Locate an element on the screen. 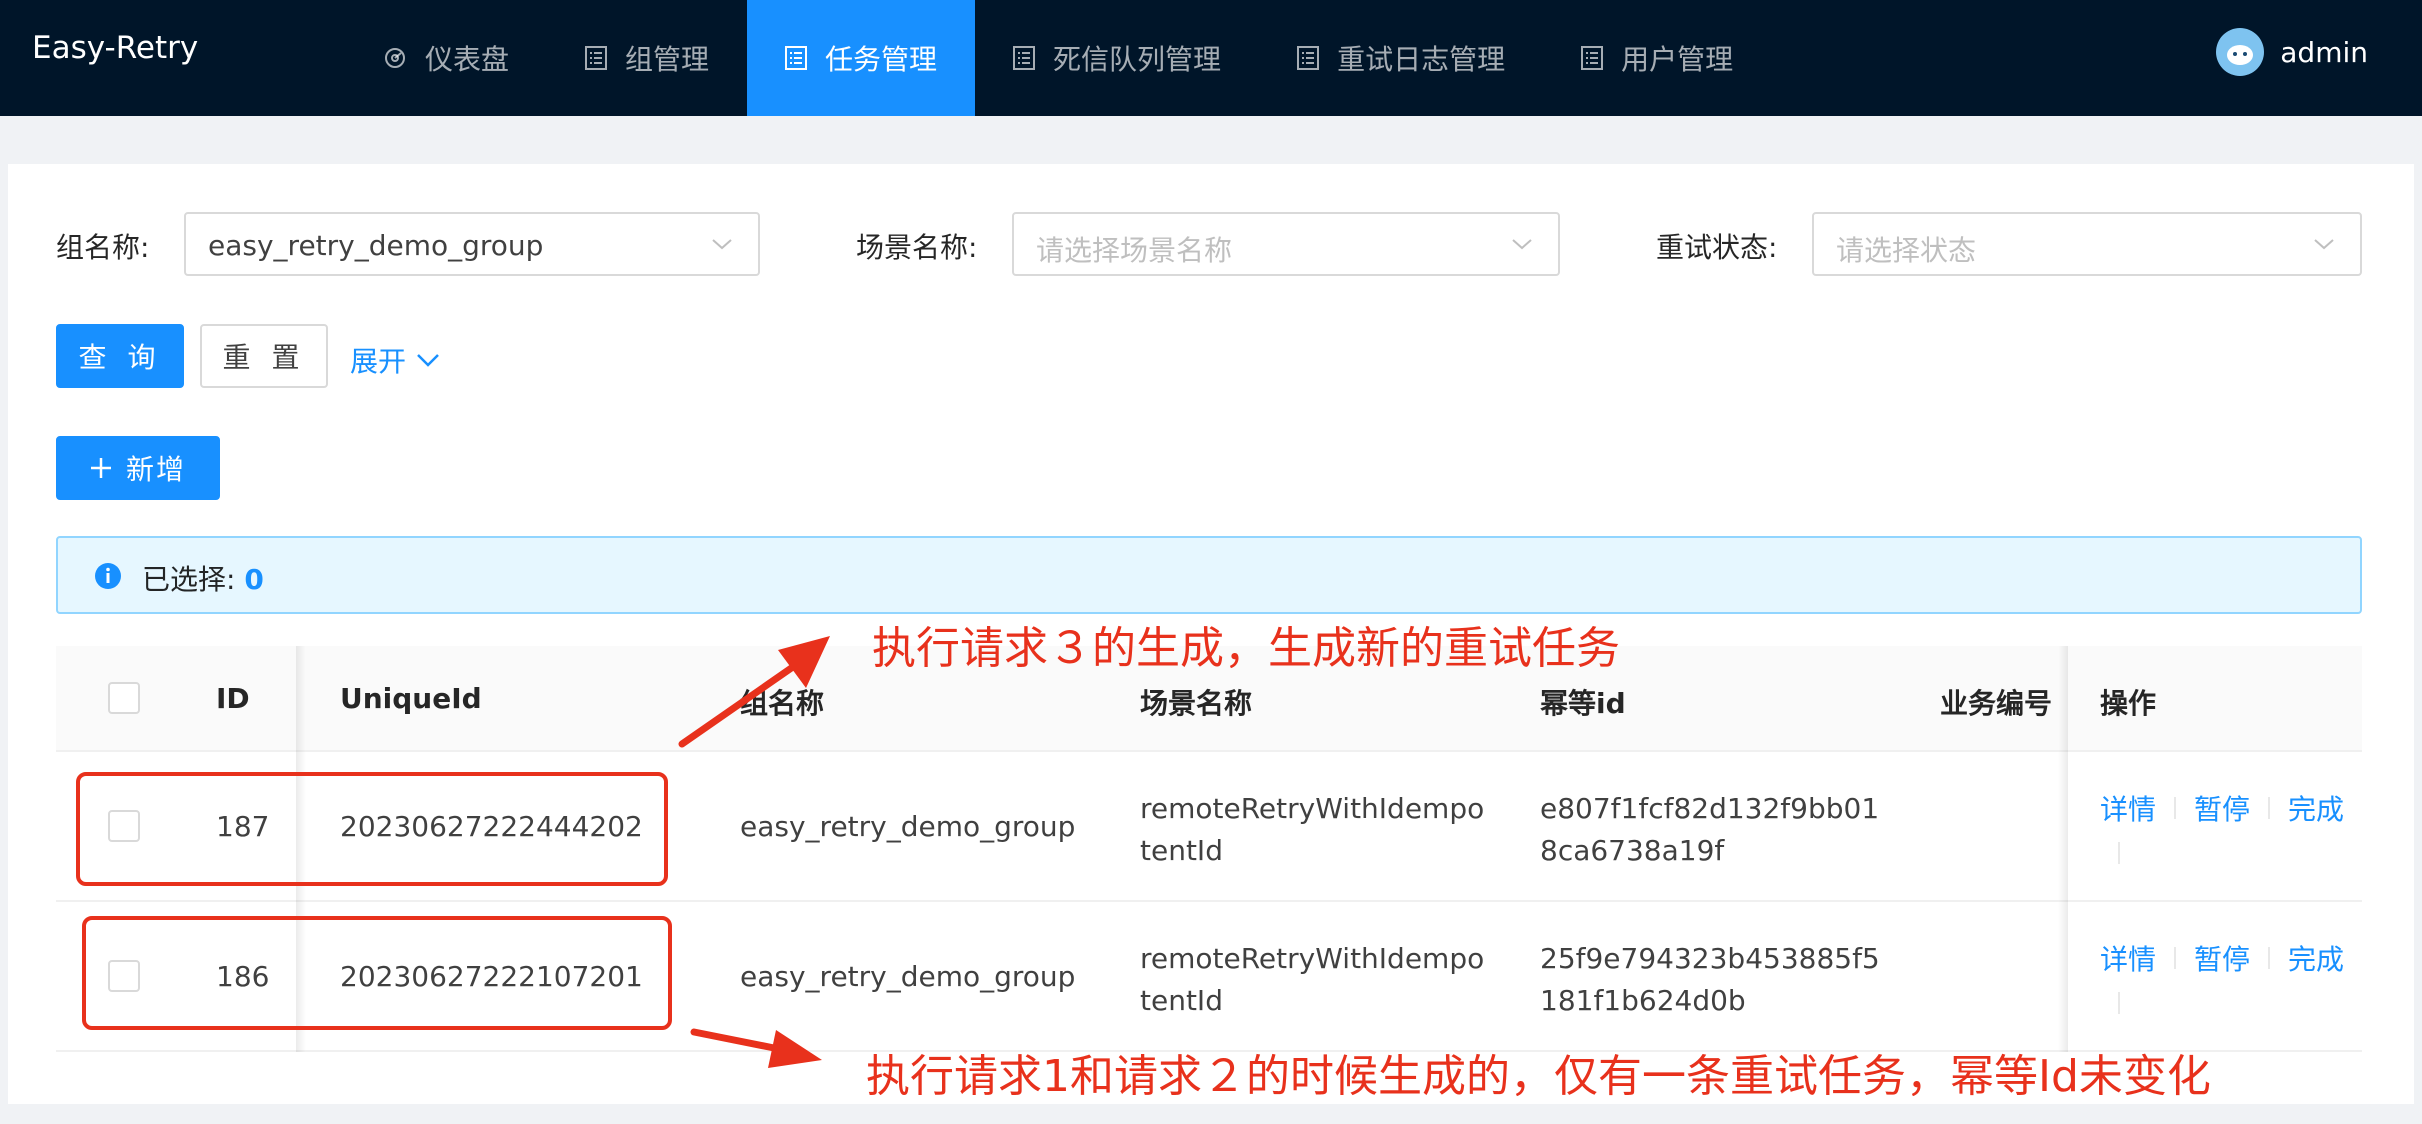 This screenshot has width=2422, height=1124. annotation-text-bottom: 执行请求1和请求２的时候生成的，仅有一条重试任务，幂等Id未变化 is located at coordinates (1538, 1076).